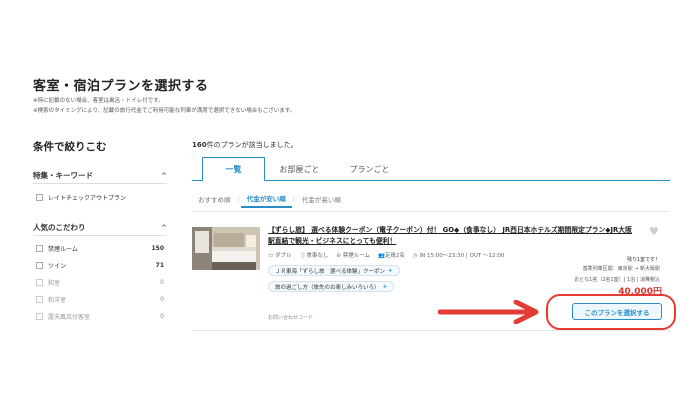  What do you see at coordinates (391, 256) in the screenshot?
I see `amenity-item: 👥定員2名` at bounding box center [391, 256].